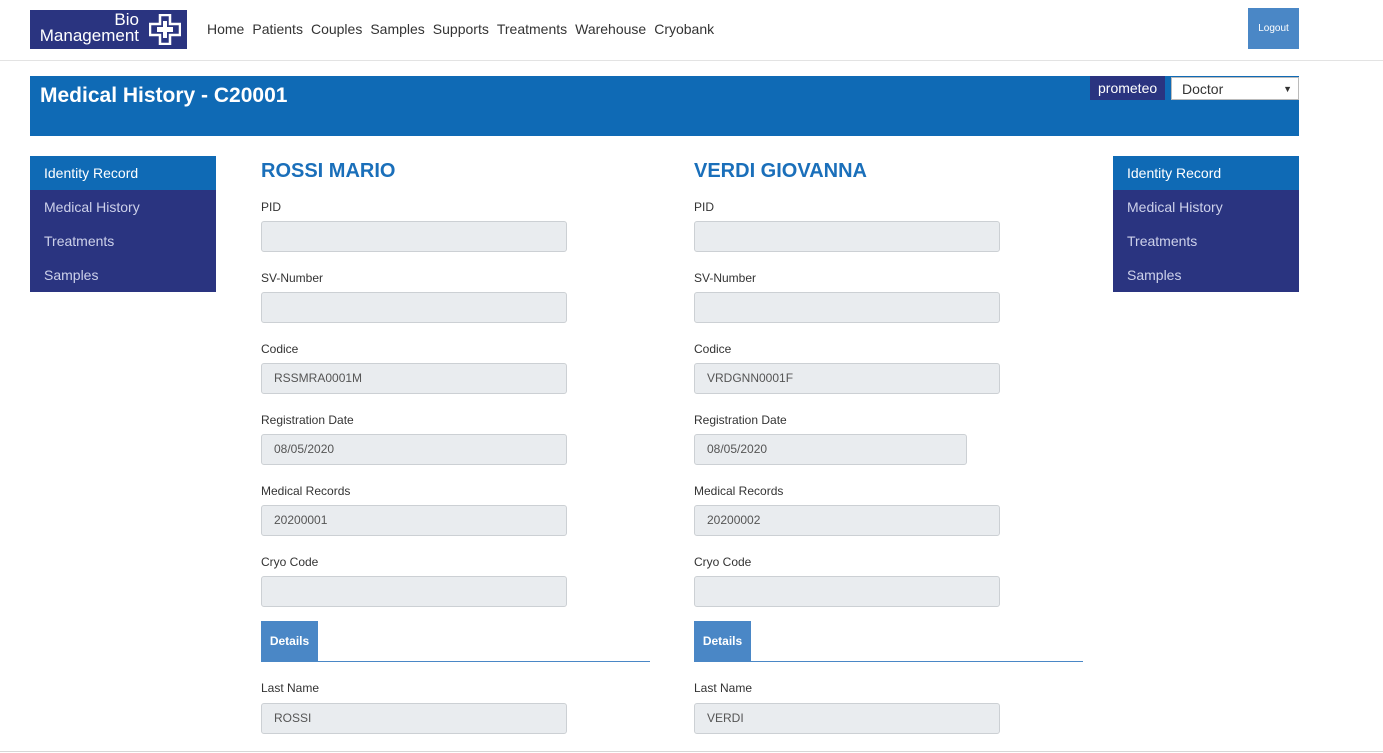  Describe the element at coordinates (1203, 89) in the screenshot. I see `role-select-value: Doctor` at that location.